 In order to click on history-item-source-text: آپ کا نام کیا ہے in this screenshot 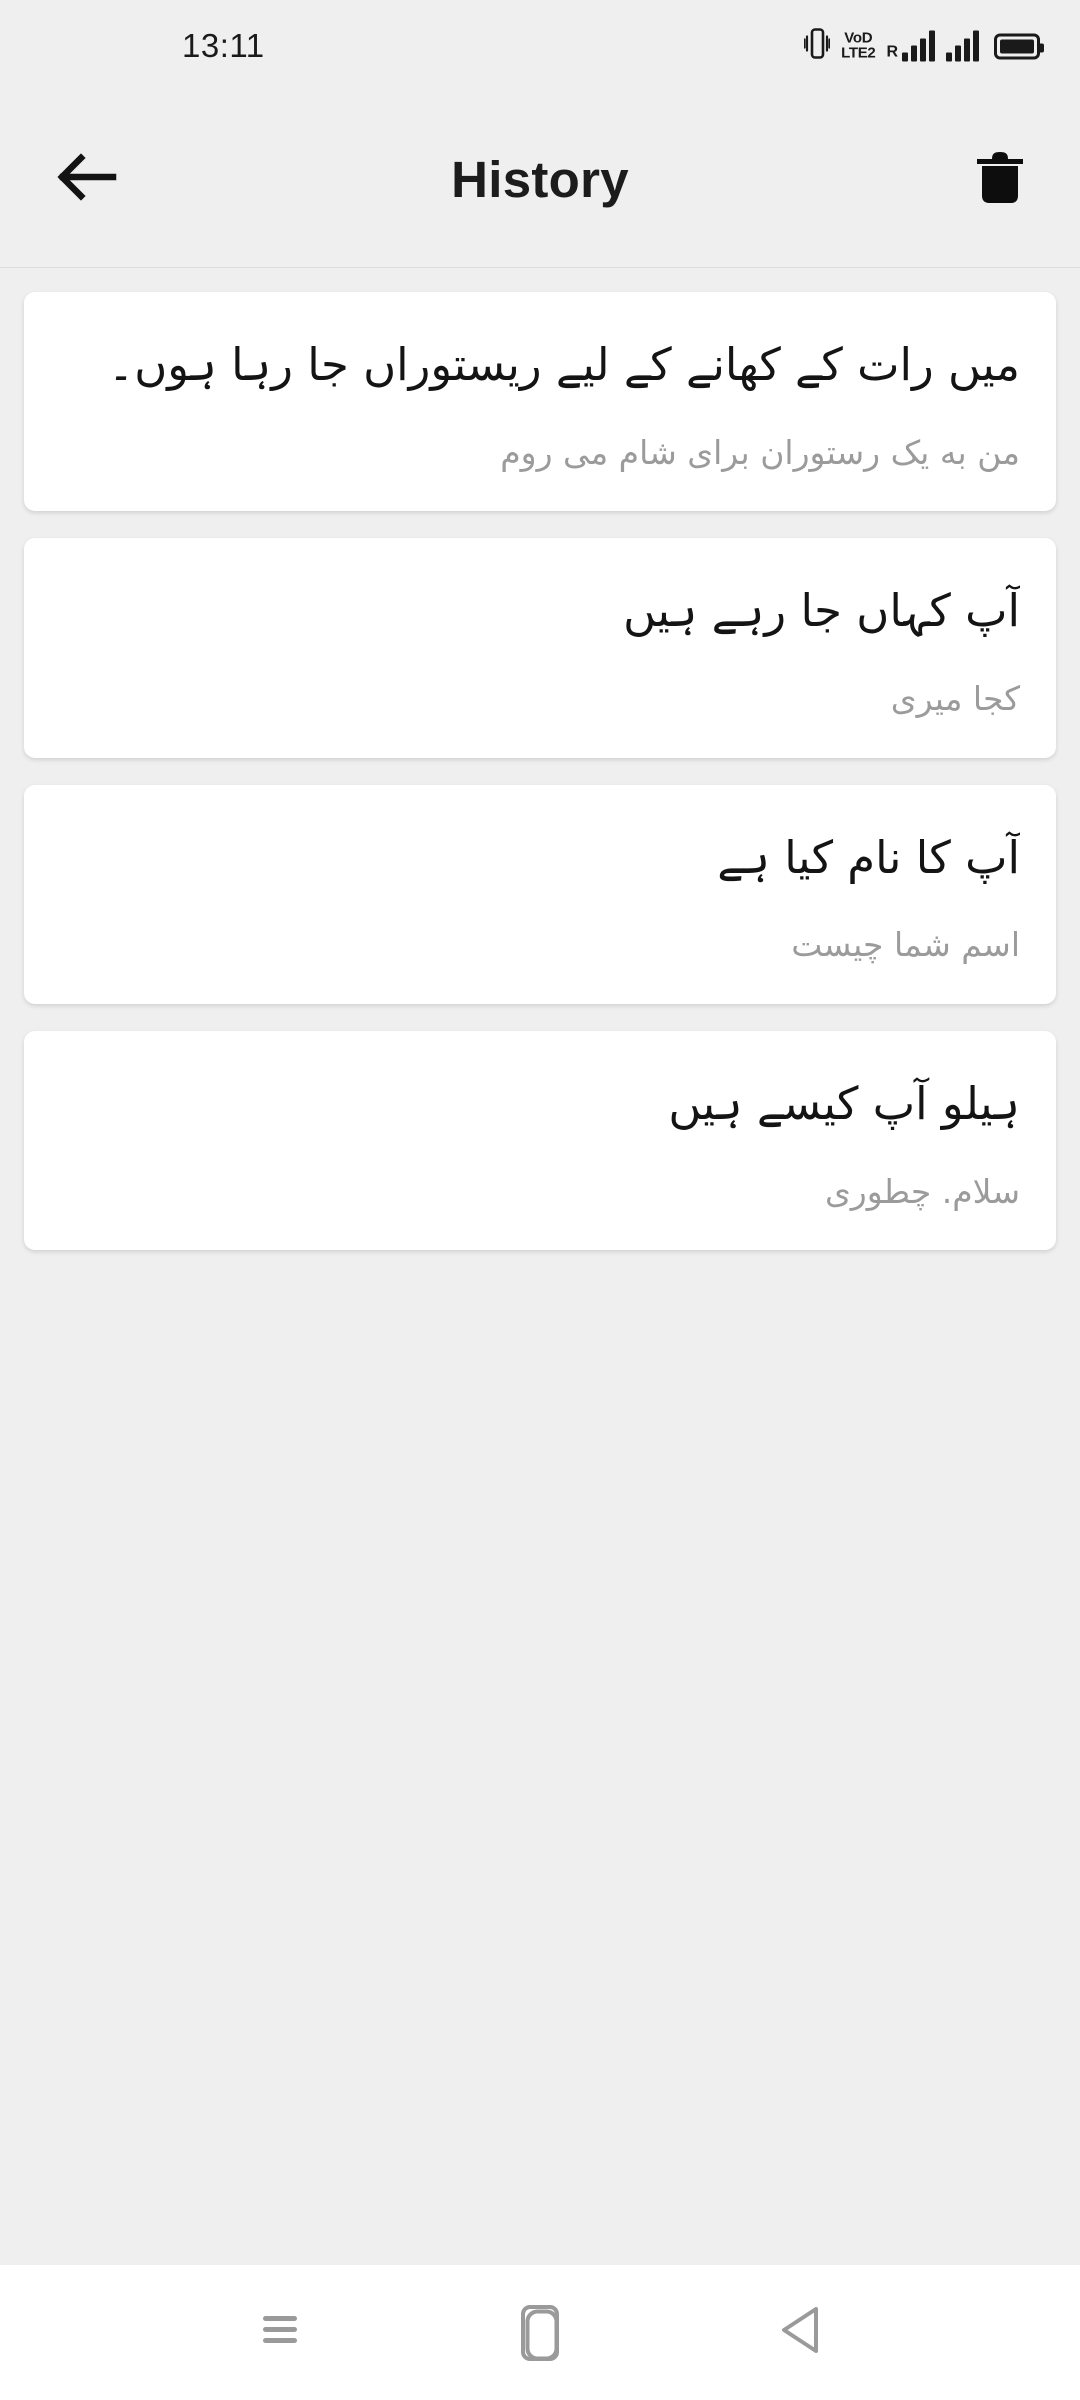, I will do `click(868, 857)`.